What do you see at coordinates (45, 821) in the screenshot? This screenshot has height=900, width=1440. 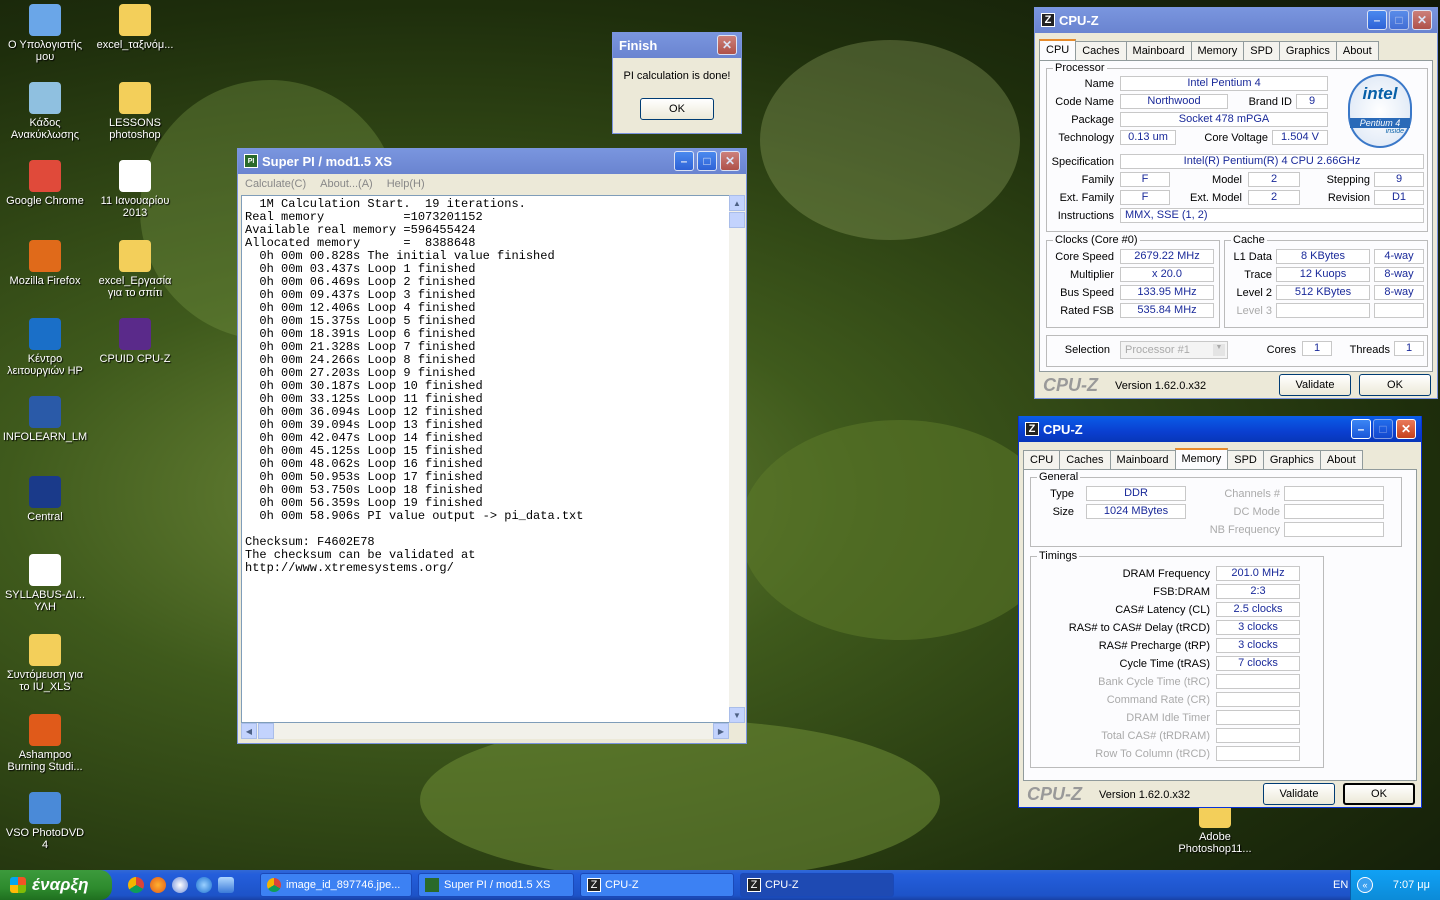 I see `desktop-icon: VSO PhotoDVD 4` at bounding box center [45, 821].